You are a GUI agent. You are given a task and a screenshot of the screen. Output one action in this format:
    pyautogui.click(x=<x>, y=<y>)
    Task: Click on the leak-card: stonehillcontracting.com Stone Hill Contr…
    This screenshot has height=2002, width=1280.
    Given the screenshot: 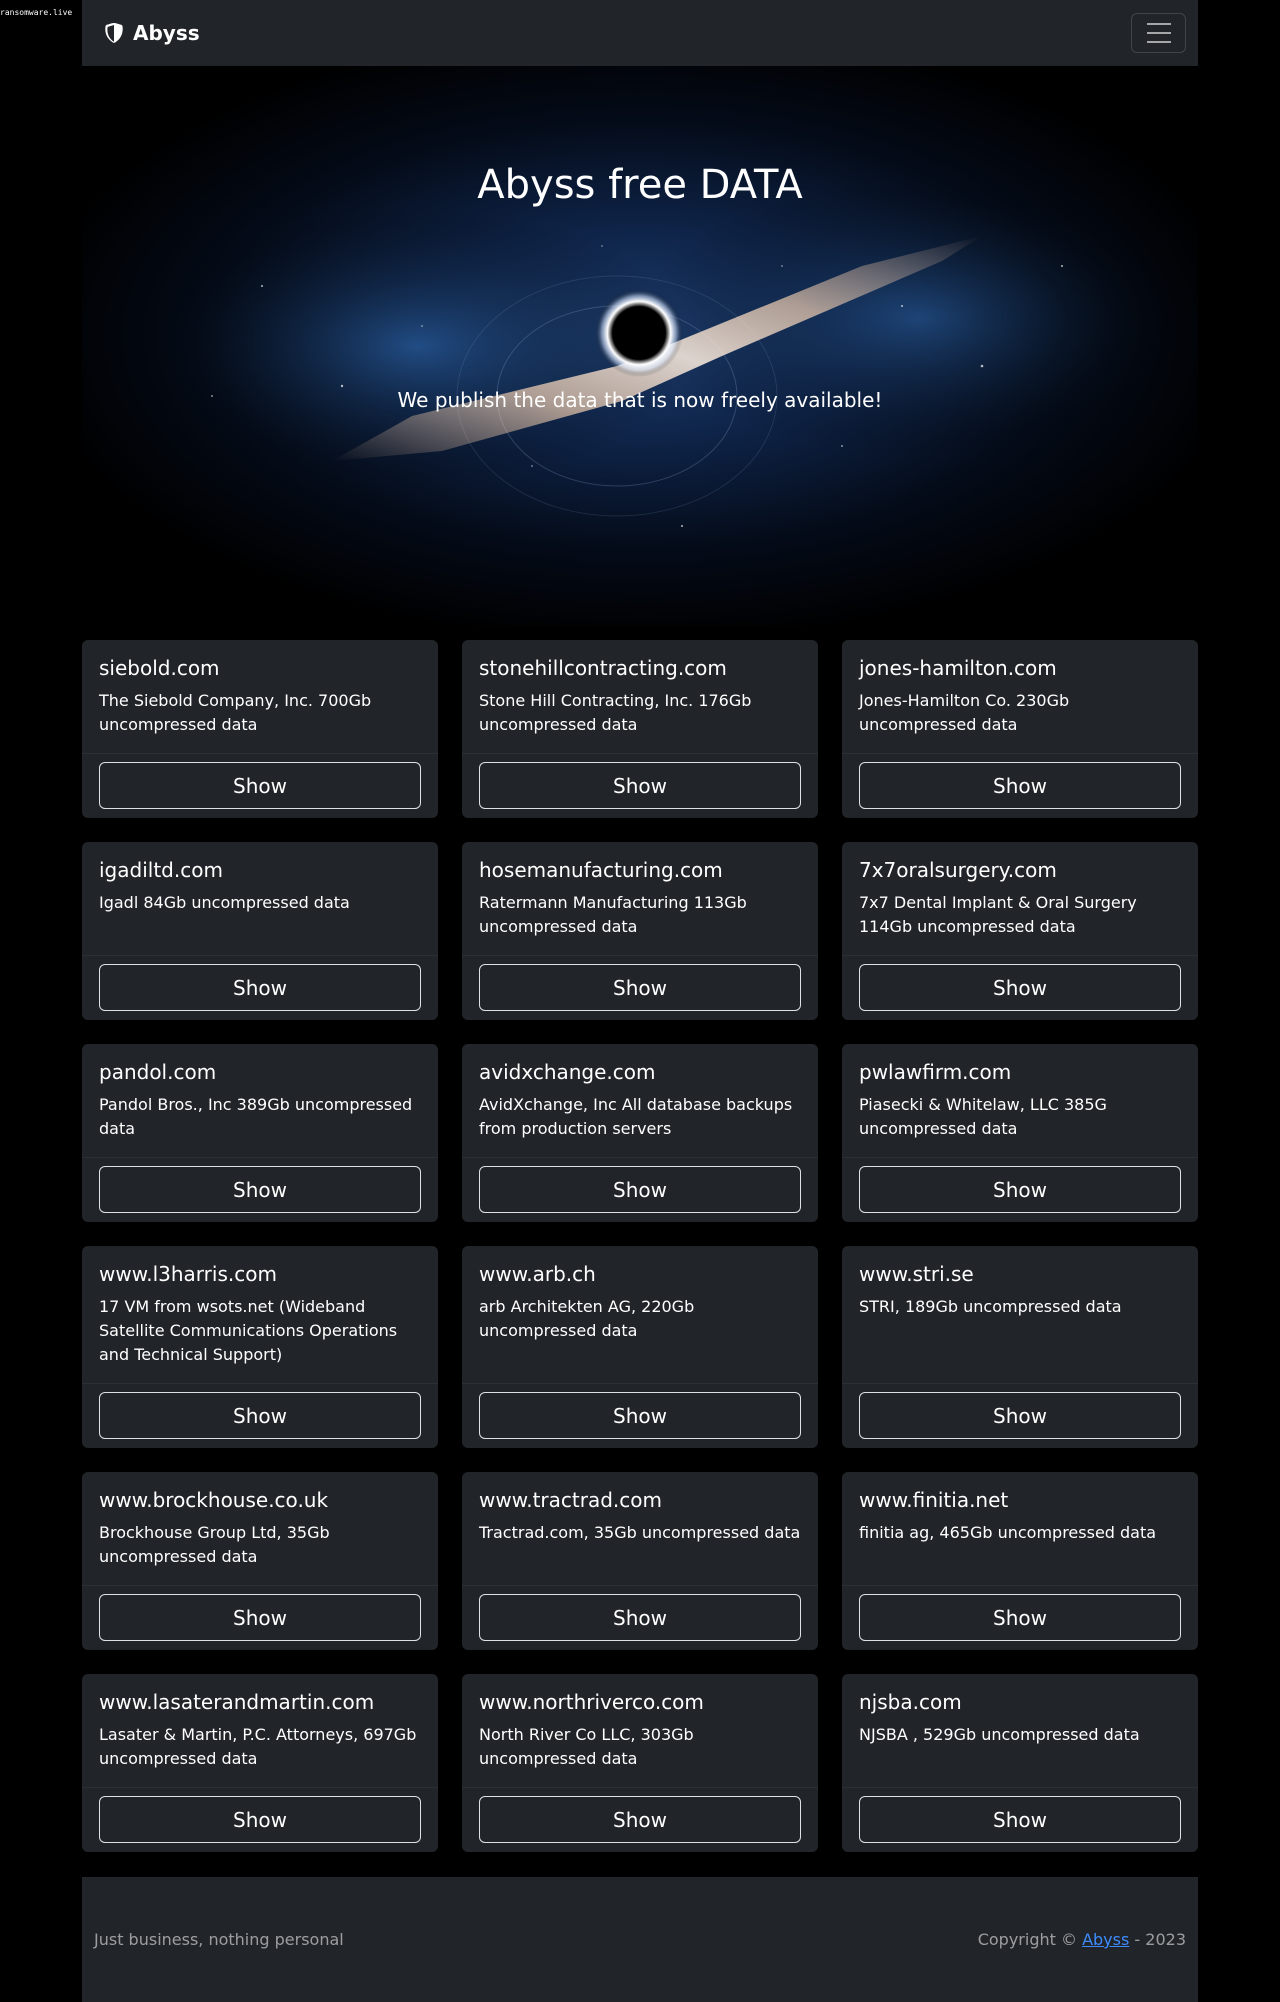 What is the action you would take?
    pyautogui.click(x=640, y=729)
    